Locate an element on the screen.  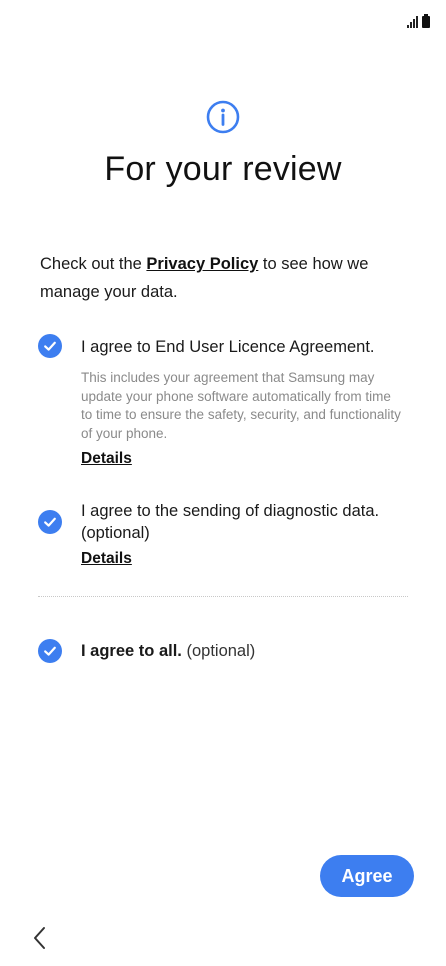
agree-button: Agree is located at coordinates (367, 876).